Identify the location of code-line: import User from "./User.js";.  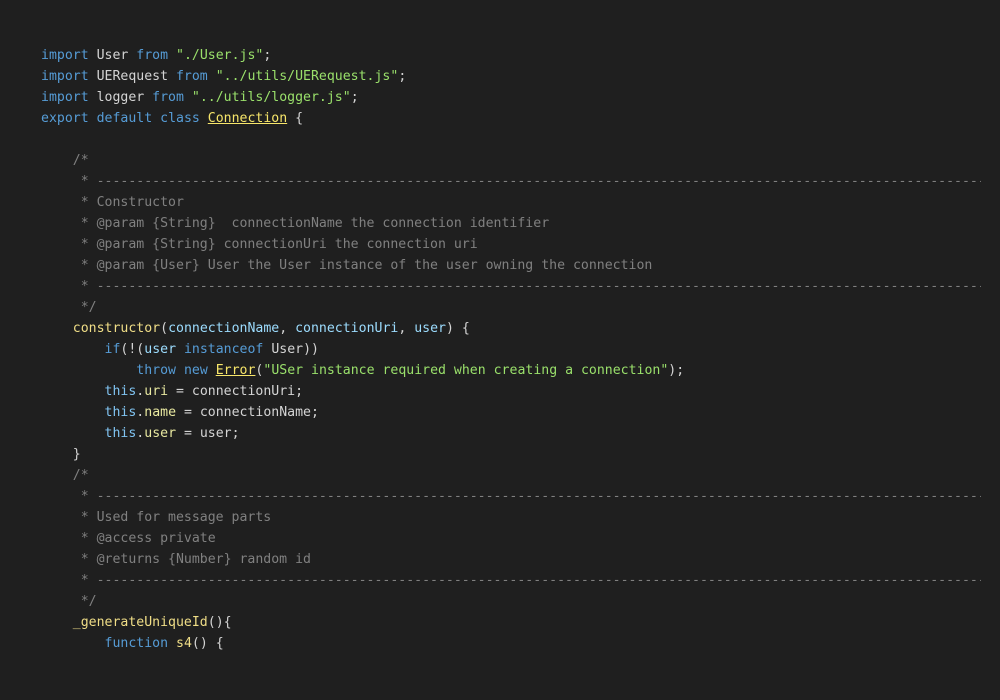
(511, 55).